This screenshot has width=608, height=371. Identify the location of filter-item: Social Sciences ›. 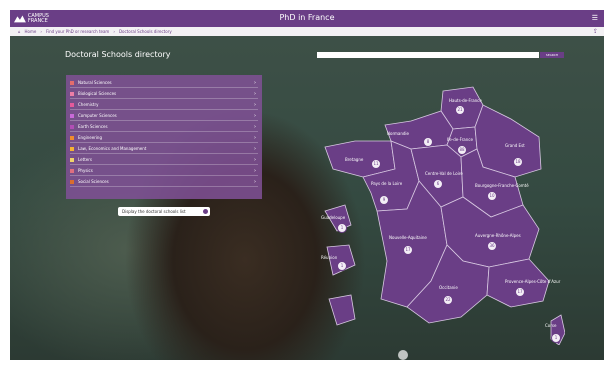
(164, 182).